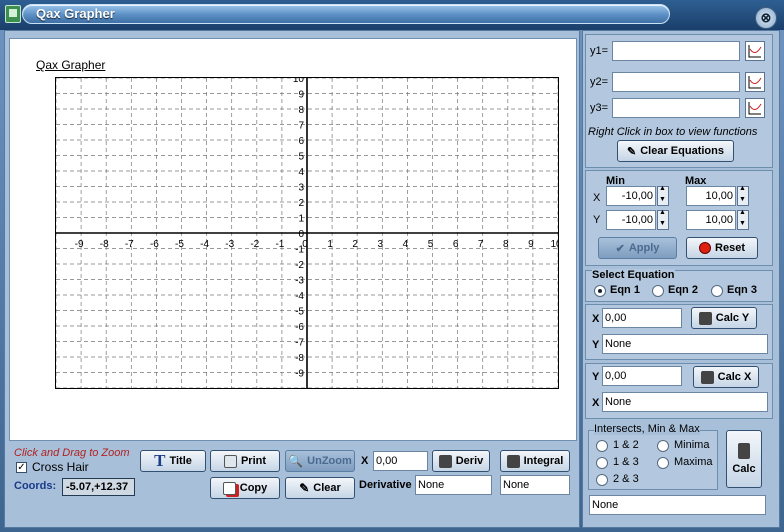  Describe the element at coordinates (35, 486) in the screenshot. I see `coords-label: Coords:` at that location.